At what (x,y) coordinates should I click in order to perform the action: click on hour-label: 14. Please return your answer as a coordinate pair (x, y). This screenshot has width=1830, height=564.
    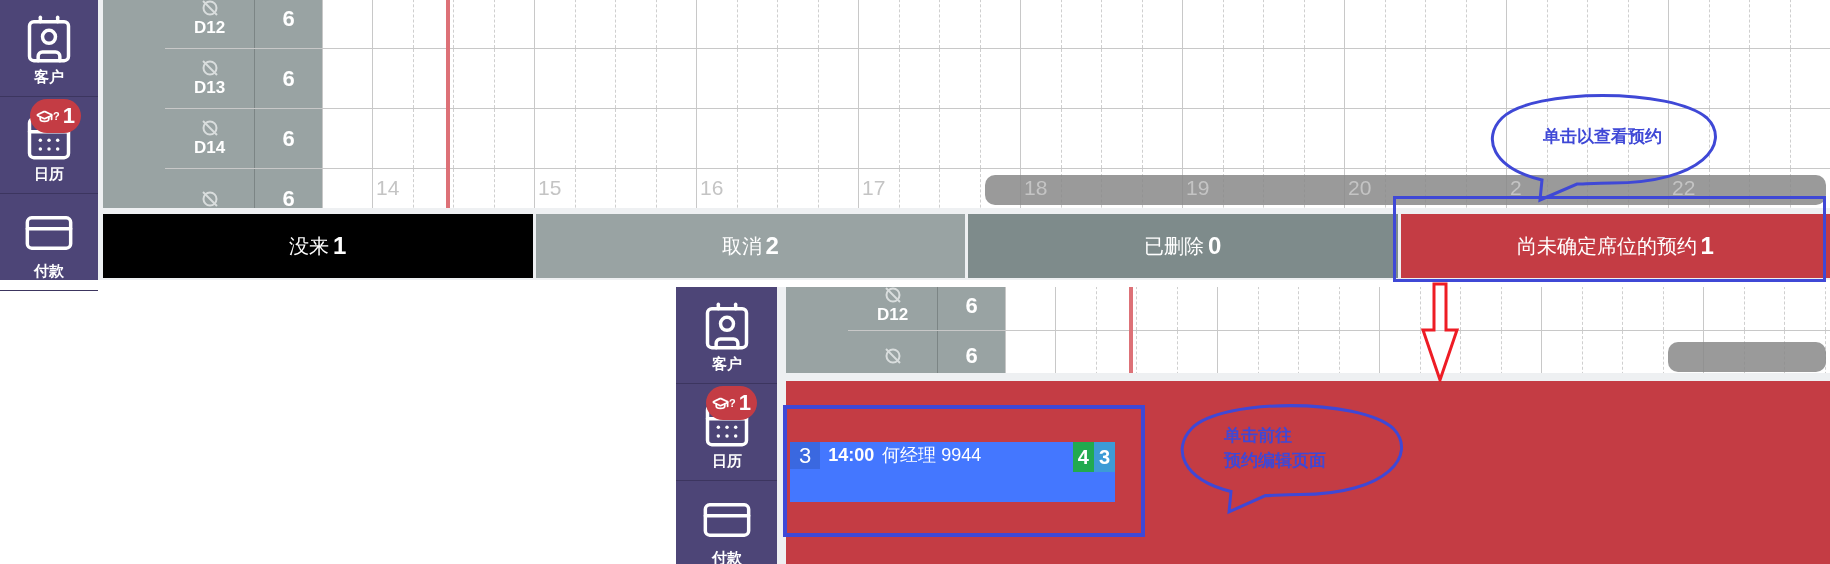
    Looking at the image, I should click on (388, 187).